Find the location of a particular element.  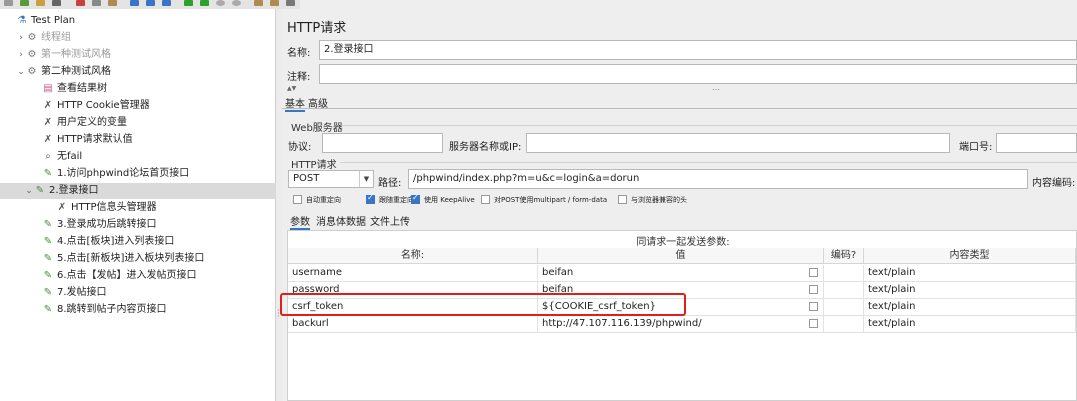

tree-node: › ⚙ 线程组 is located at coordinates (43, 38).